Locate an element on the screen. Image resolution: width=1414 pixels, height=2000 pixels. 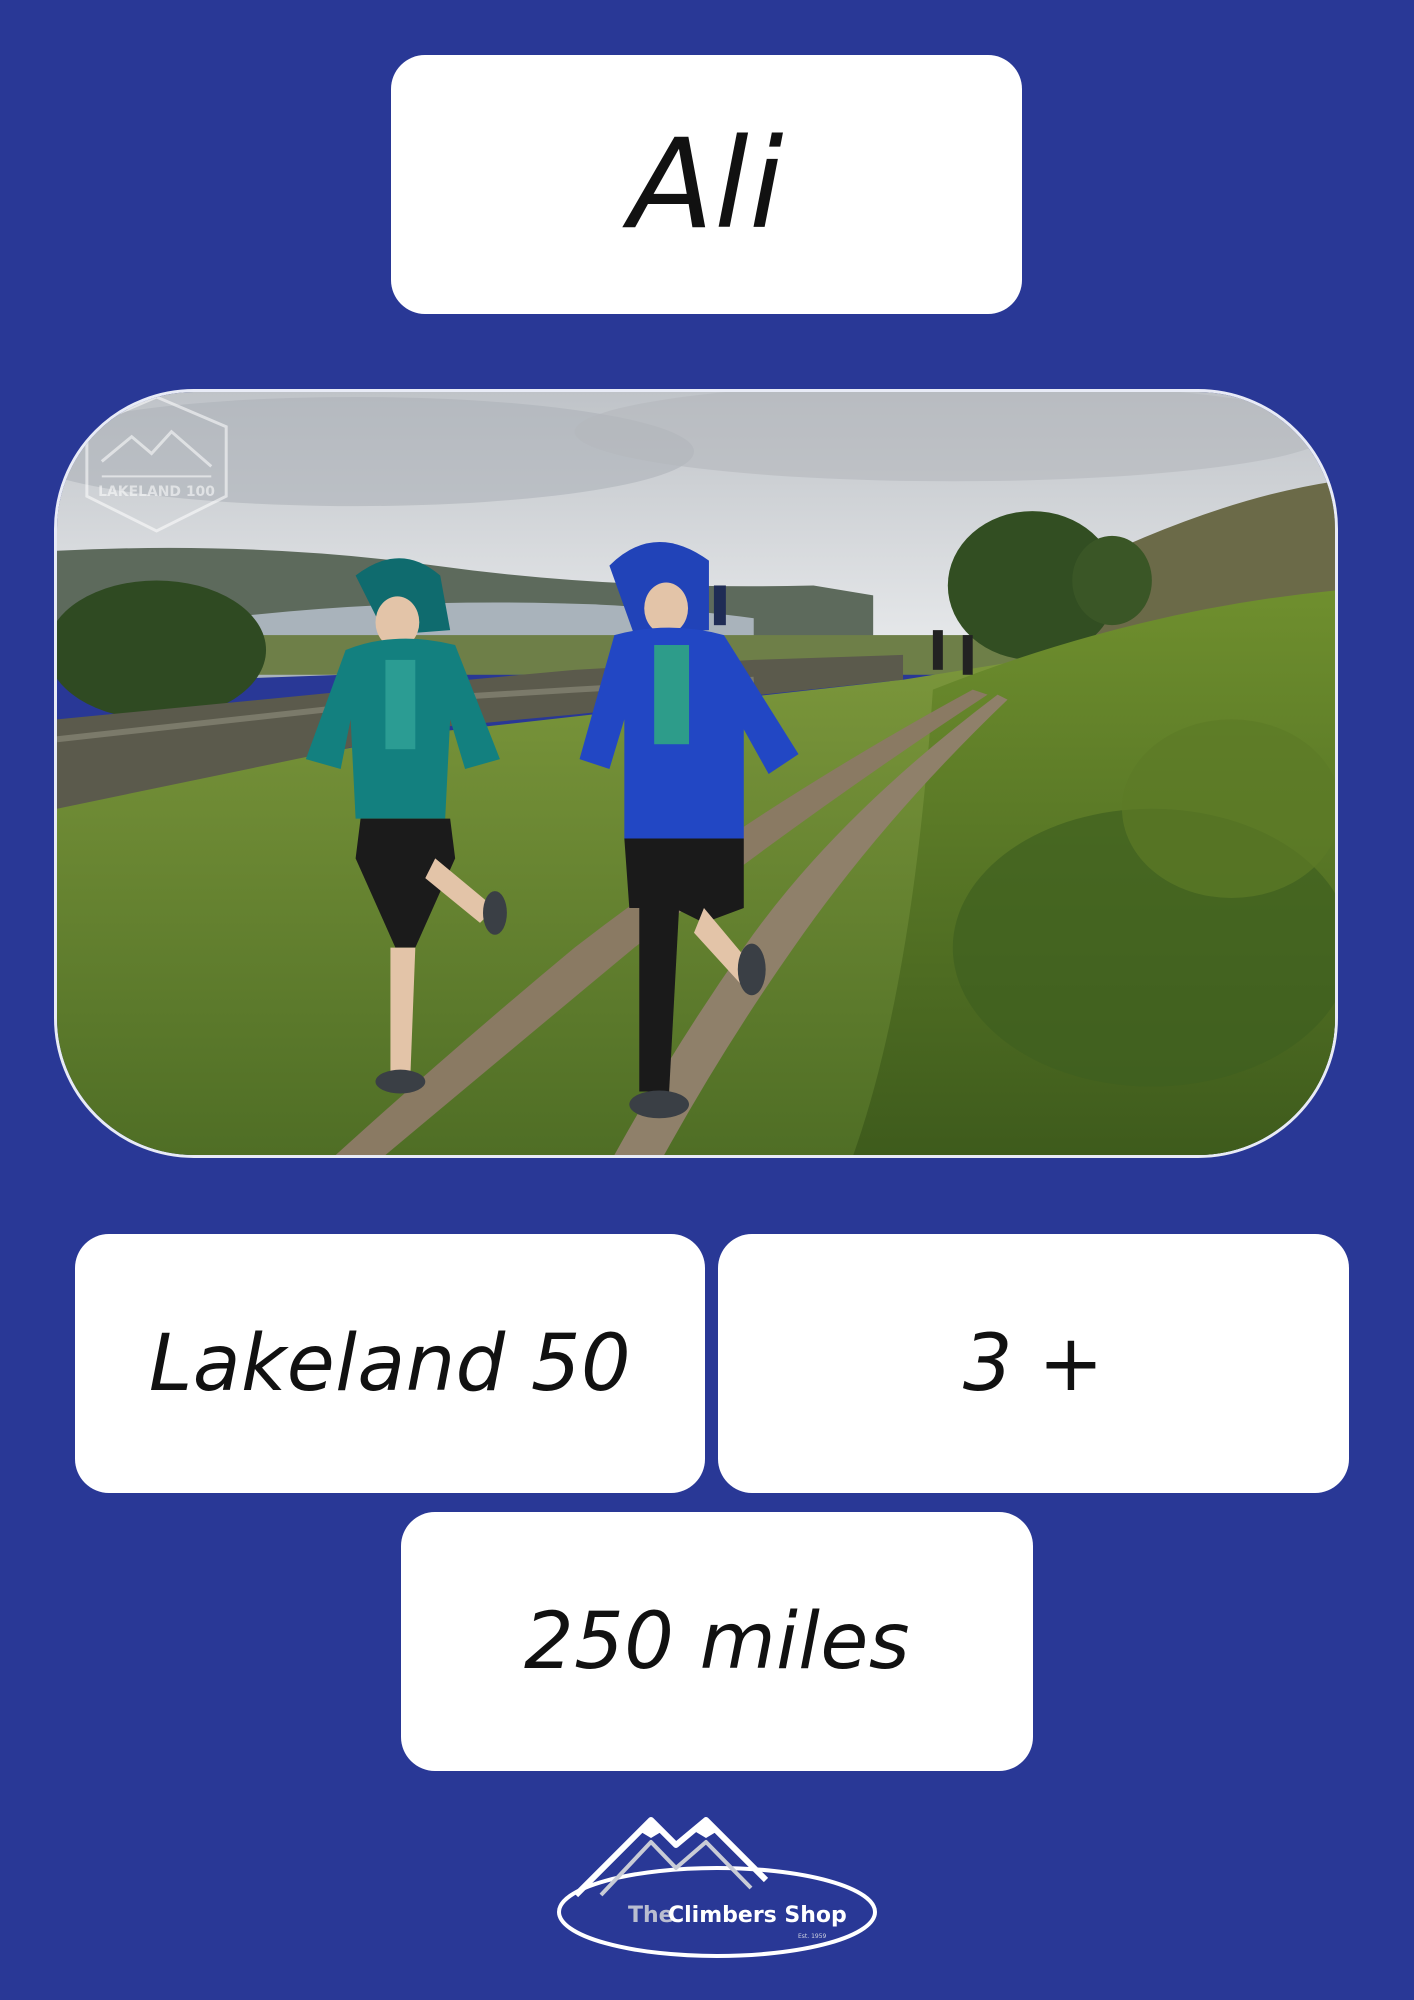
runner-name: Ali is located at coordinates (706, 184).